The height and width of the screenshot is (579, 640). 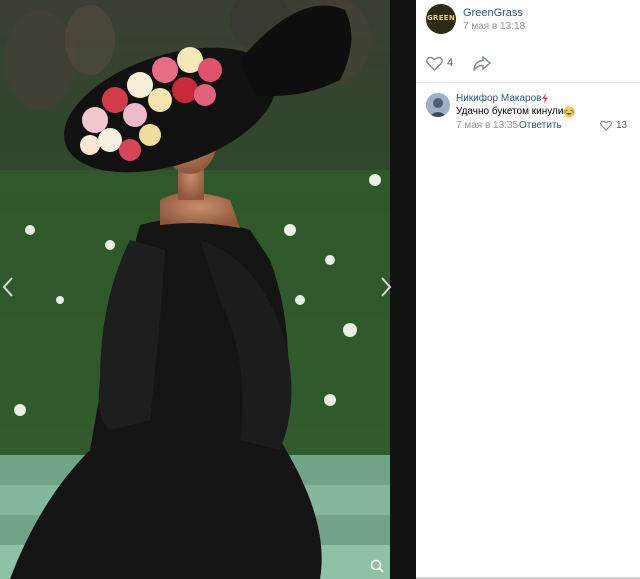 I want to click on post-header: GREEN GreenGrass 7 мая в 13:18, so click(x=528, y=21).